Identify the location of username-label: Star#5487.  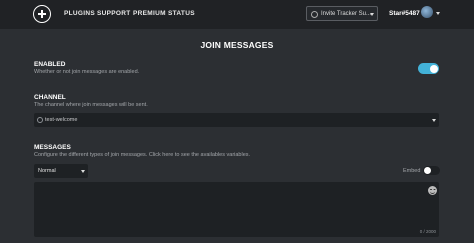
(404, 13).